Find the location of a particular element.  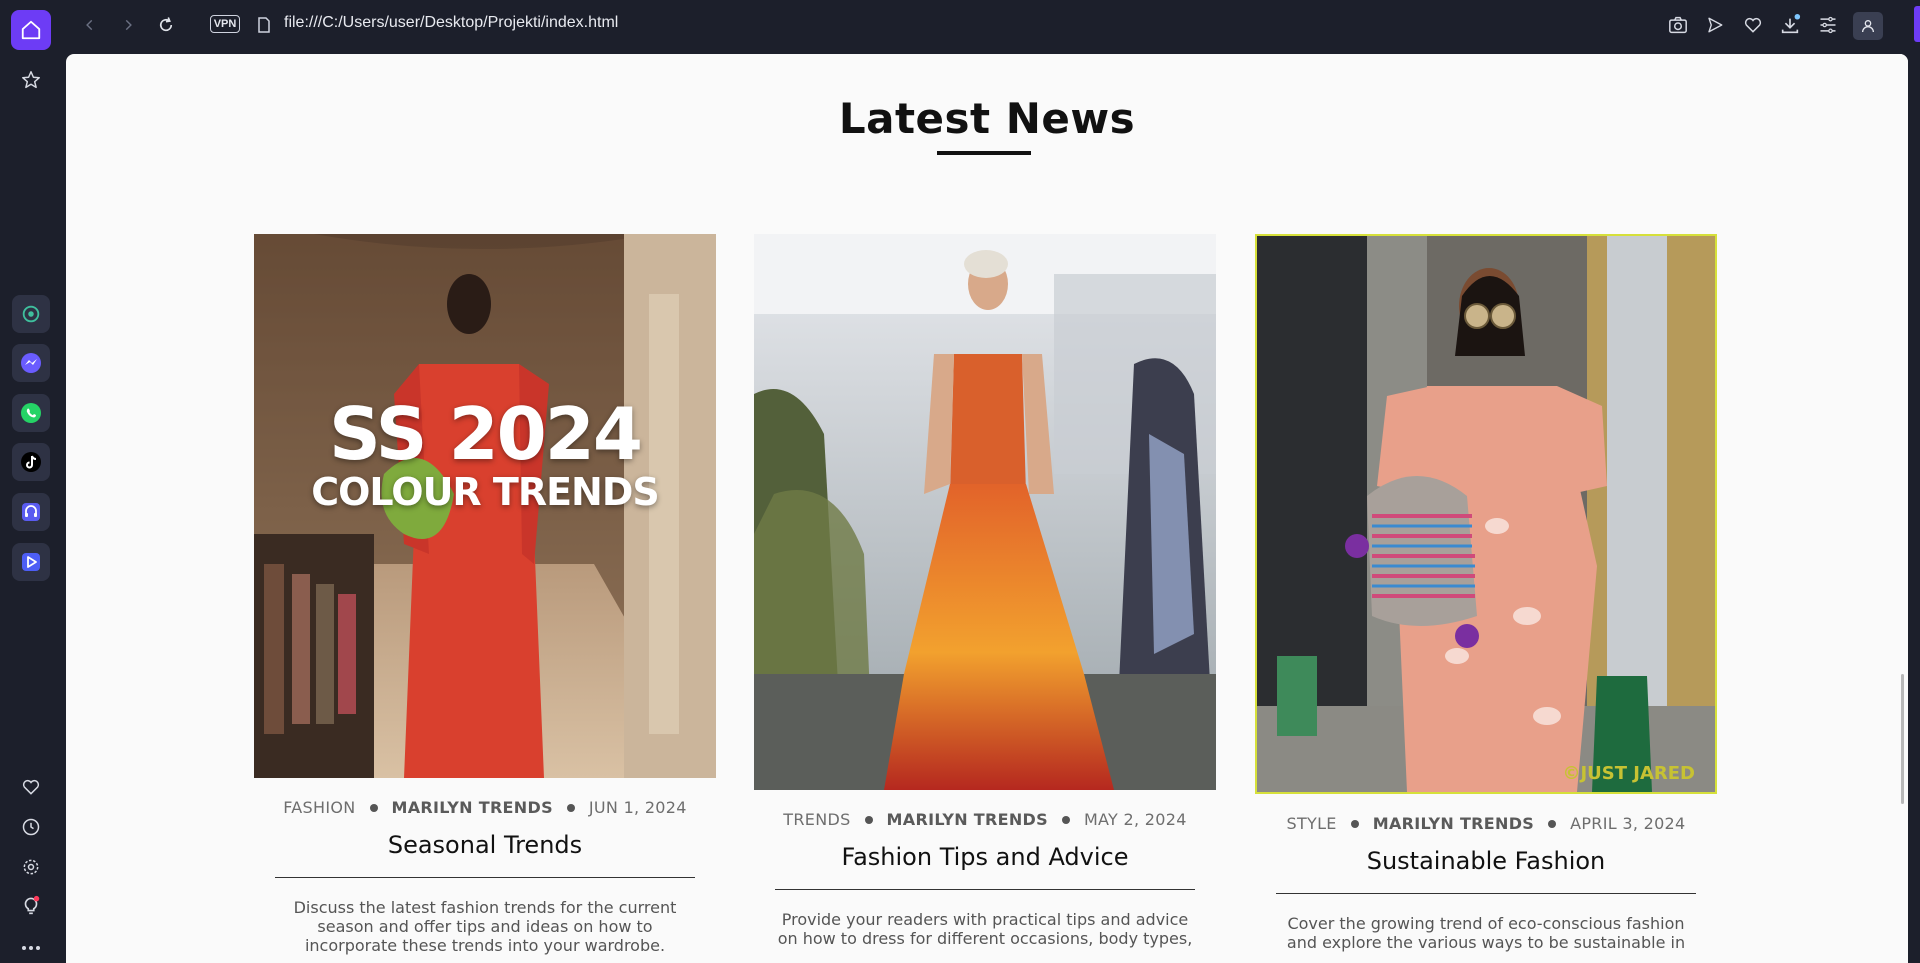

star-icon is located at coordinates (31, 80).